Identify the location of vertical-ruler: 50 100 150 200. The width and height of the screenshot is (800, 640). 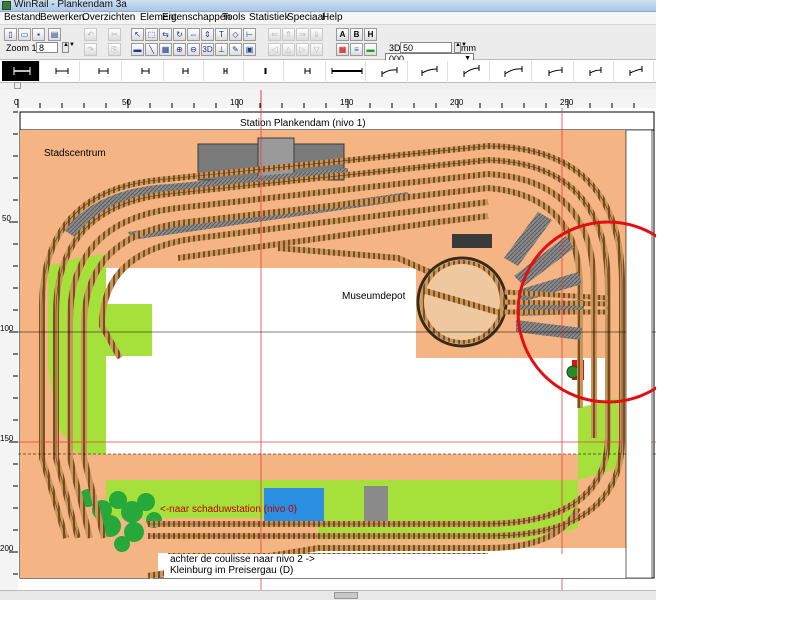
(9, 349).